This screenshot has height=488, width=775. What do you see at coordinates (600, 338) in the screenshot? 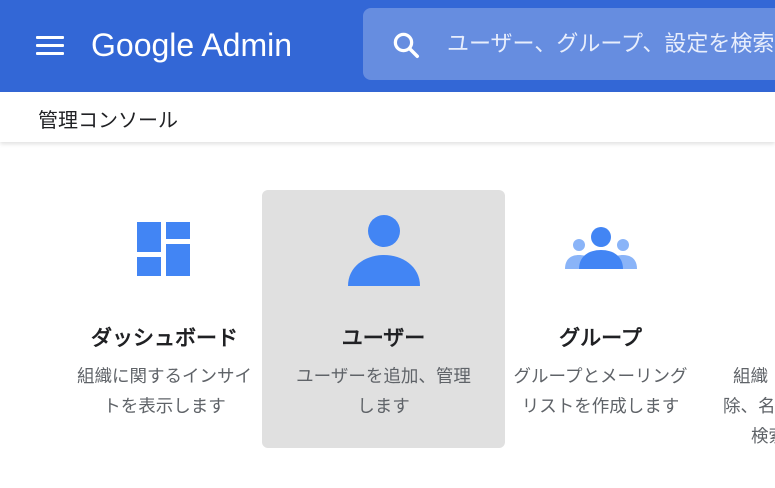
I see `card-title: グループ` at bounding box center [600, 338].